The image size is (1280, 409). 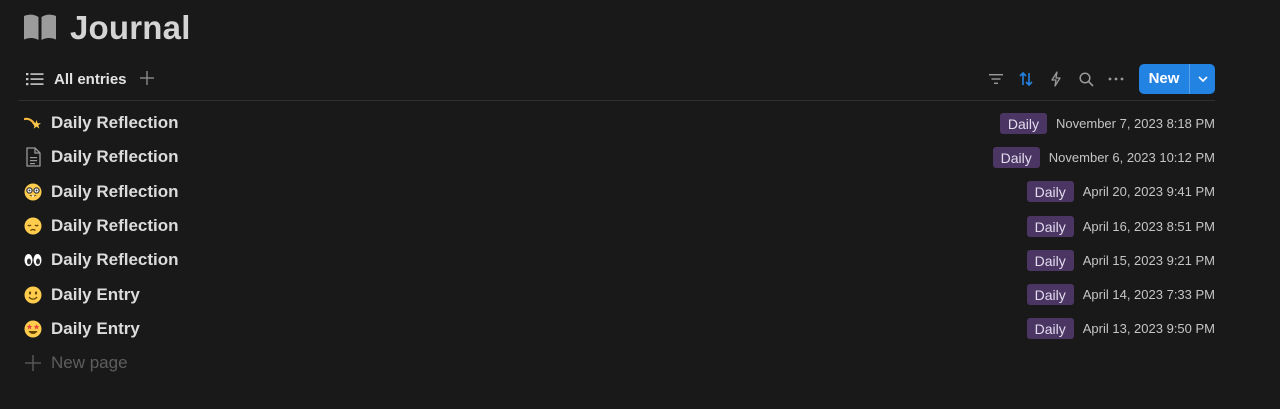 I want to click on add-view-button, so click(x=147, y=78).